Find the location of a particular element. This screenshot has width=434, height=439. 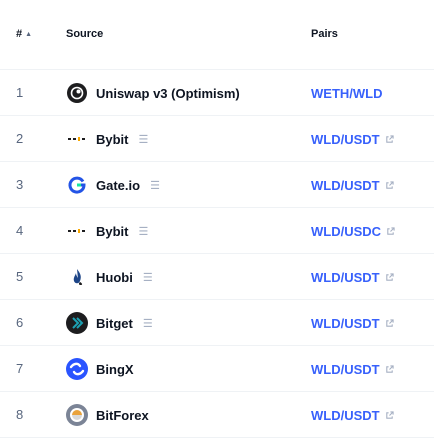

pair-label: WETH/WLD is located at coordinates (347, 93).